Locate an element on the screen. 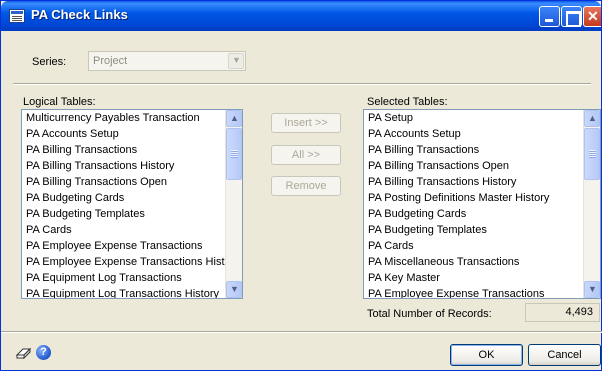  close-icon is located at coordinates (592, 16).